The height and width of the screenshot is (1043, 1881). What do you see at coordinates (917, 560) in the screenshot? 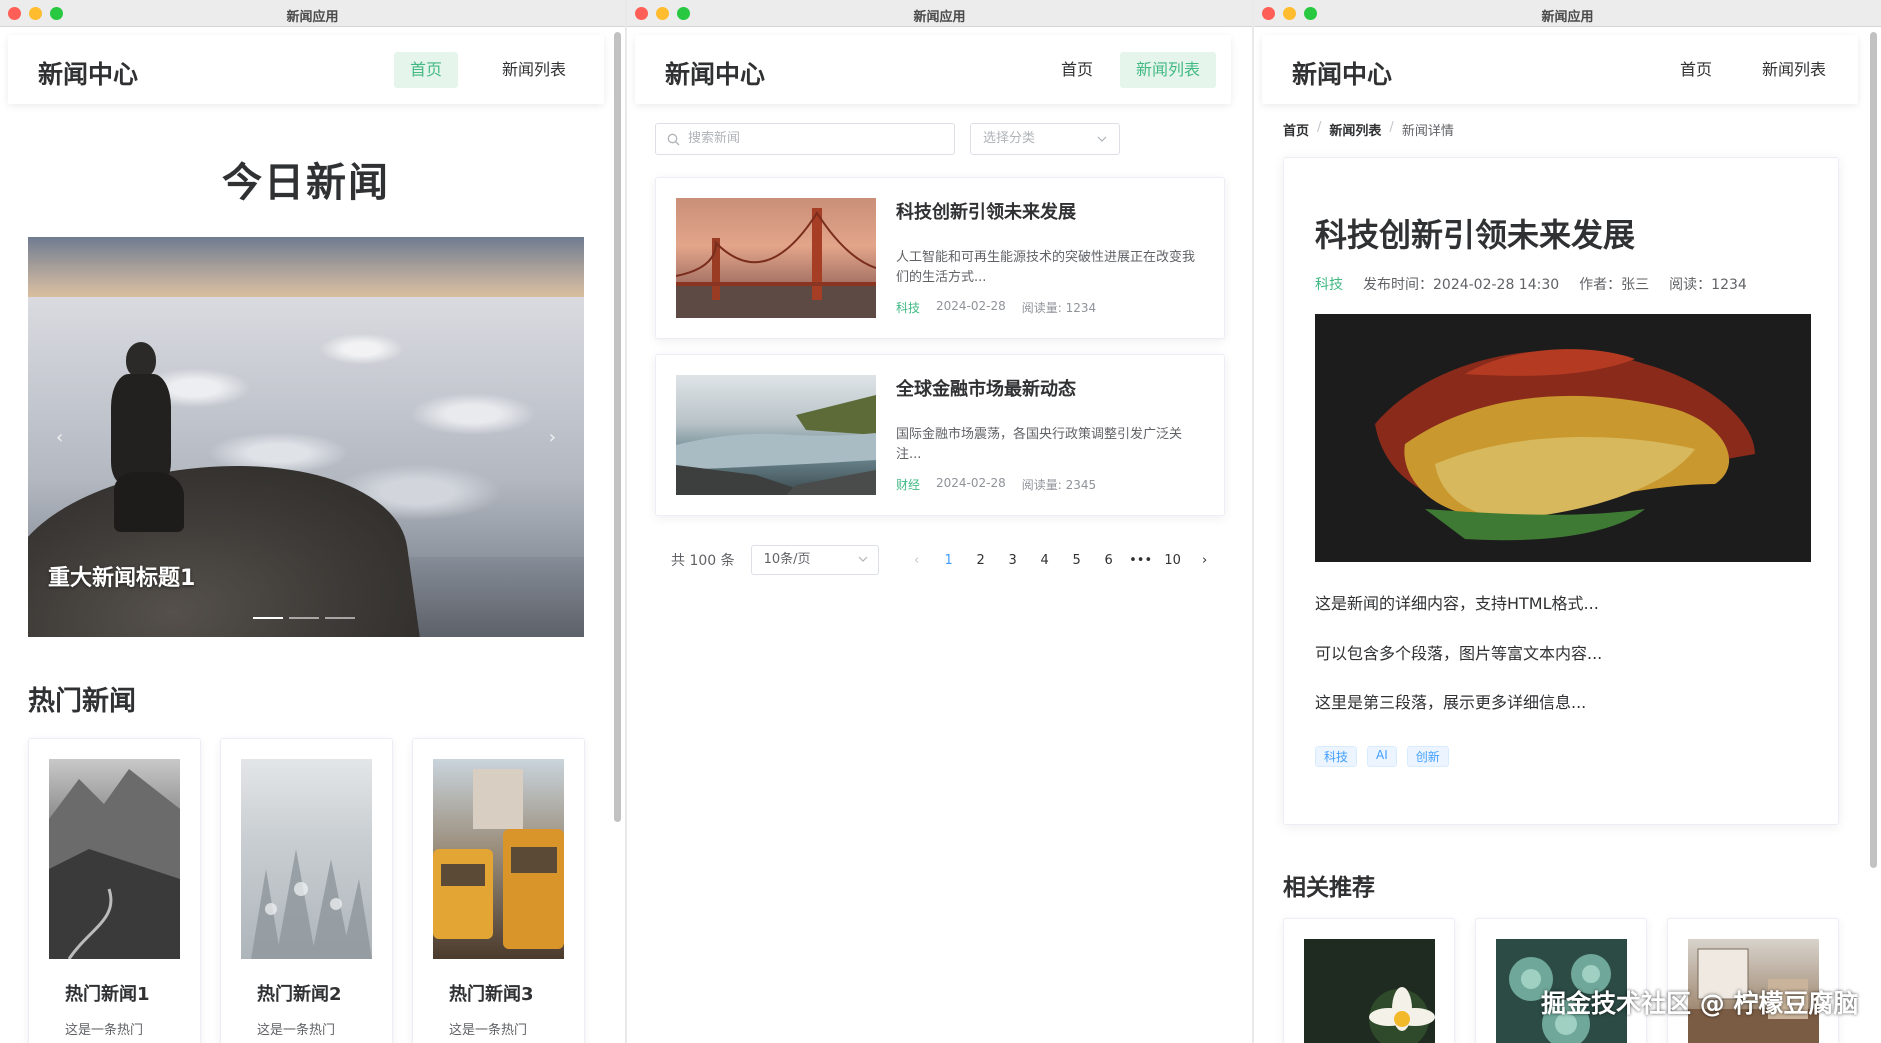
I see `prev-page-icon: ‹` at bounding box center [917, 560].